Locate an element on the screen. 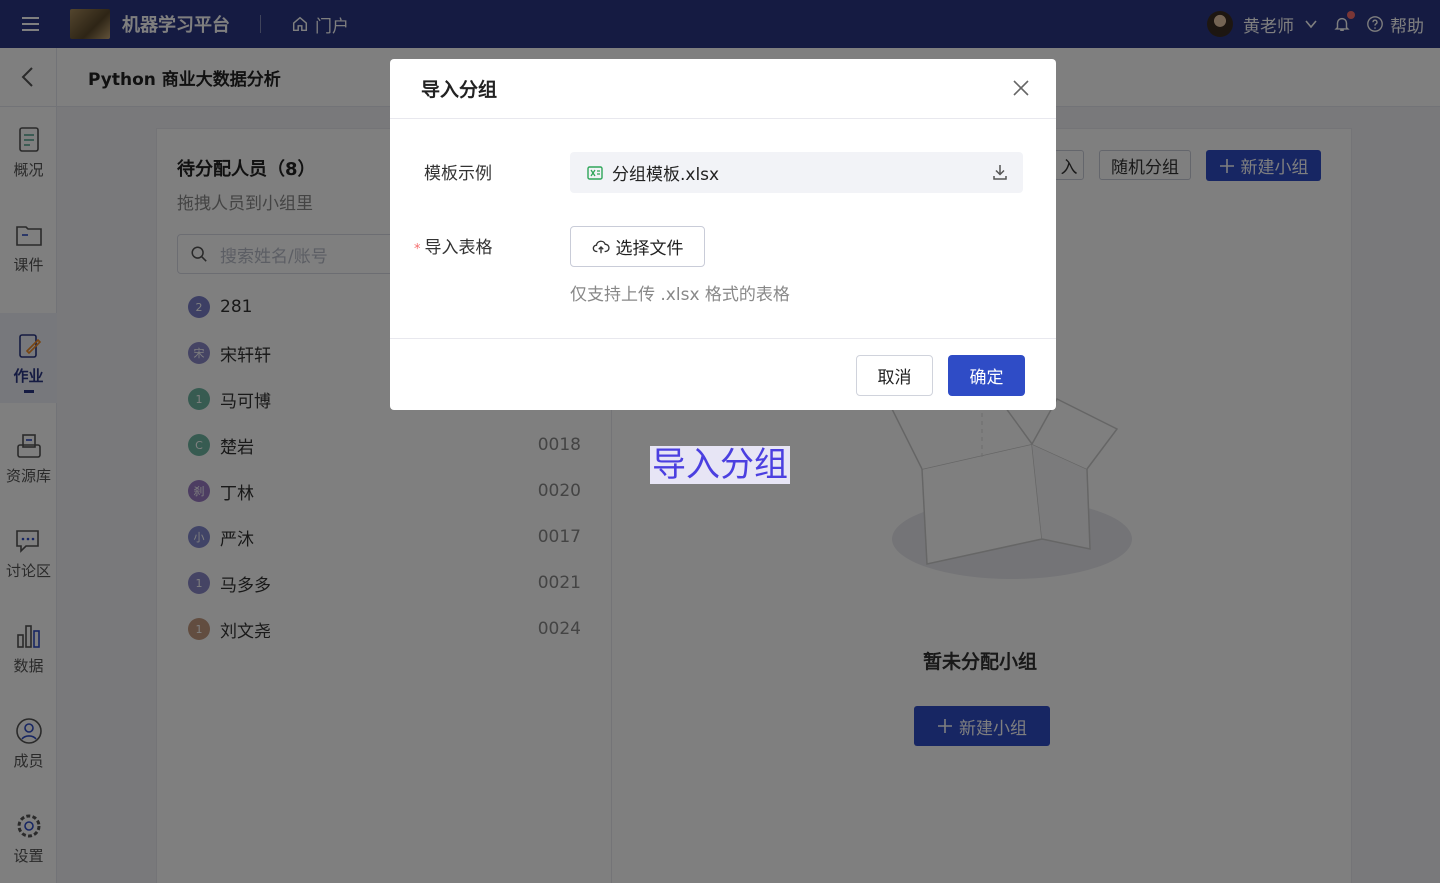 The image size is (1440, 883). cancel-button: 取消 is located at coordinates (894, 375).